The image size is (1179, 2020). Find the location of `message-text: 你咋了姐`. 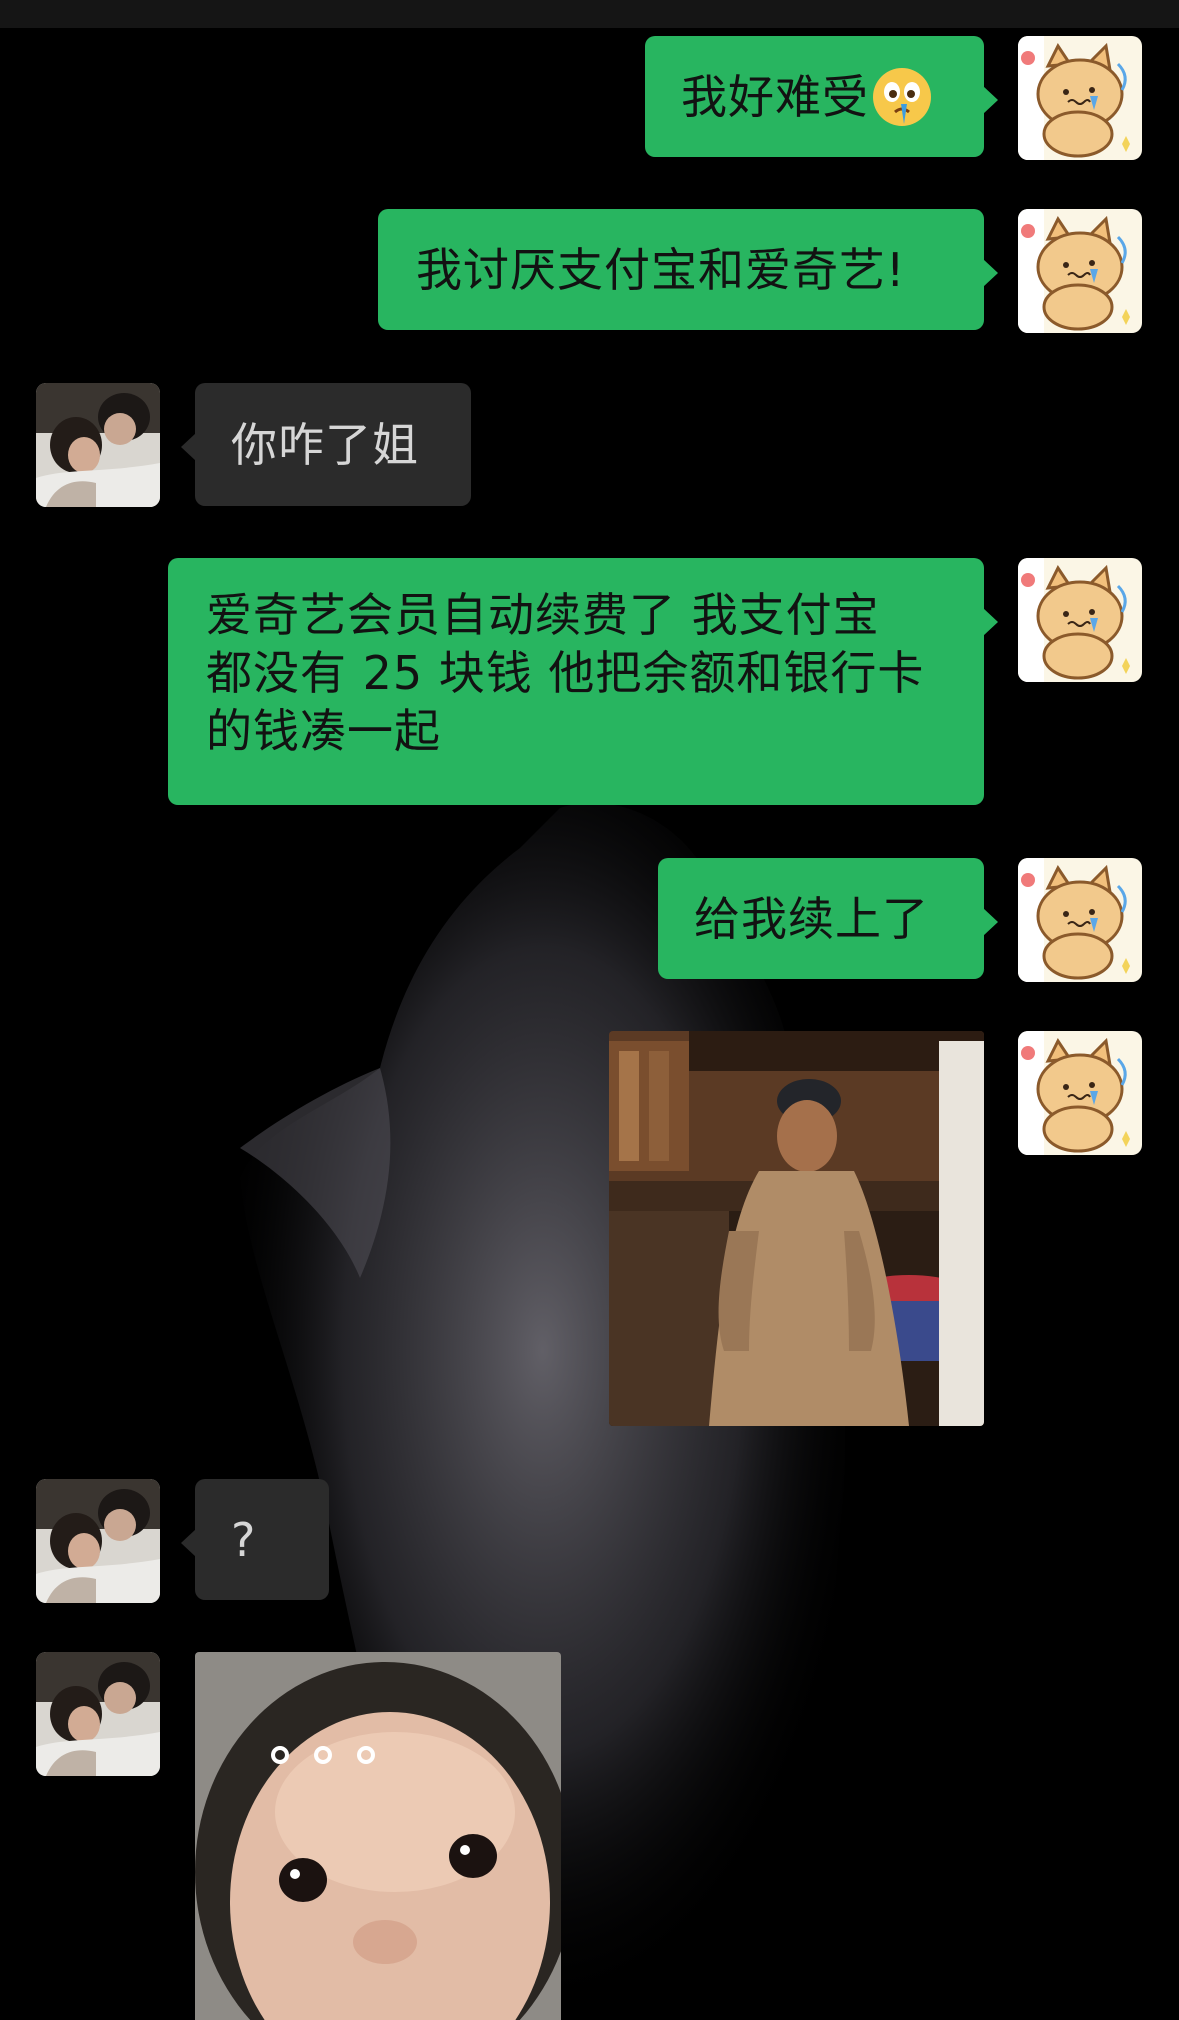

message-text: 你咋了姐 is located at coordinates (325, 444).